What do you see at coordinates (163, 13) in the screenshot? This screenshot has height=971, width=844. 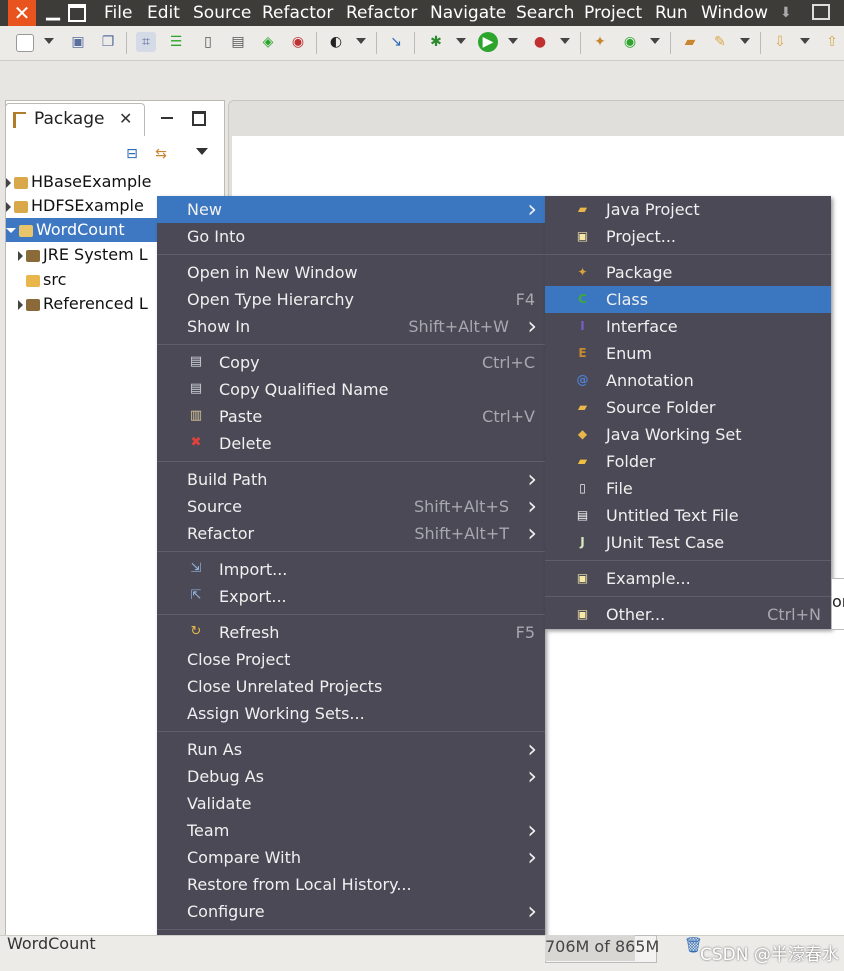 I see `menu-edit: Edit` at bounding box center [163, 13].